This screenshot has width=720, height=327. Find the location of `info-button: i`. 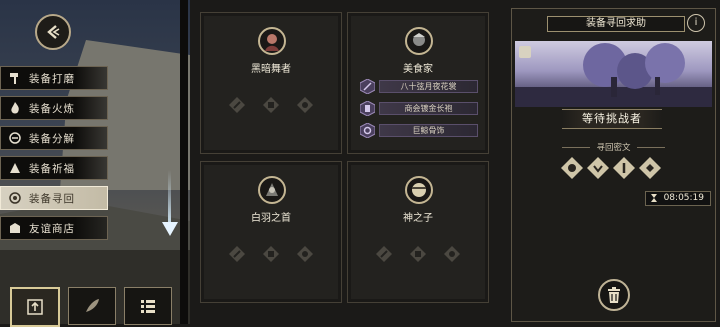

info-button: i is located at coordinates (696, 23).